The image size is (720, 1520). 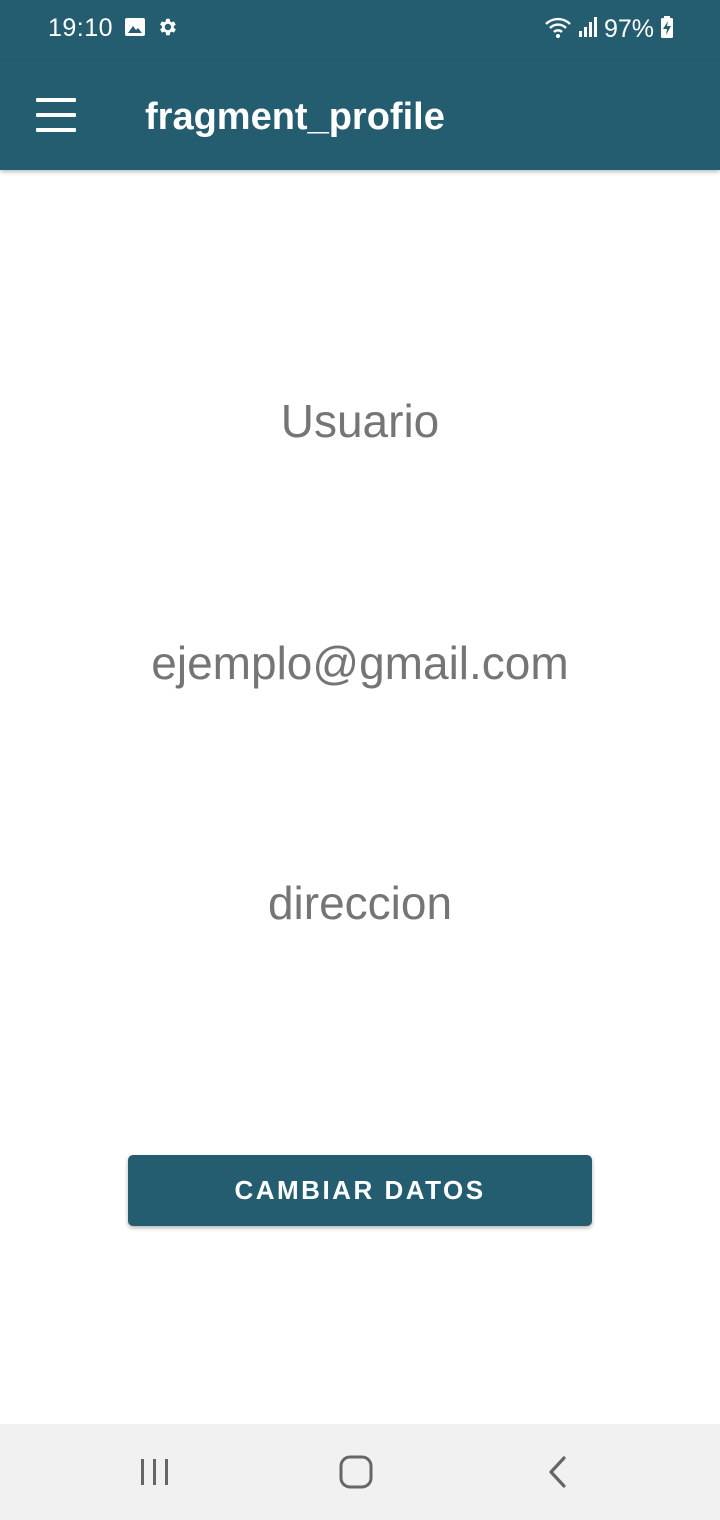 What do you see at coordinates (667, 29) in the screenshot?
I see `battery-charging-icon` at bounding box center [667, 29].